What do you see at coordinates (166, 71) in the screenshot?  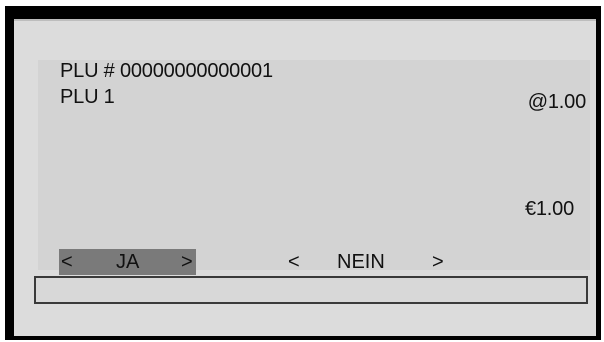 I see `plu-number: PLU # 00000000000001` at bounding box center [166, 71].